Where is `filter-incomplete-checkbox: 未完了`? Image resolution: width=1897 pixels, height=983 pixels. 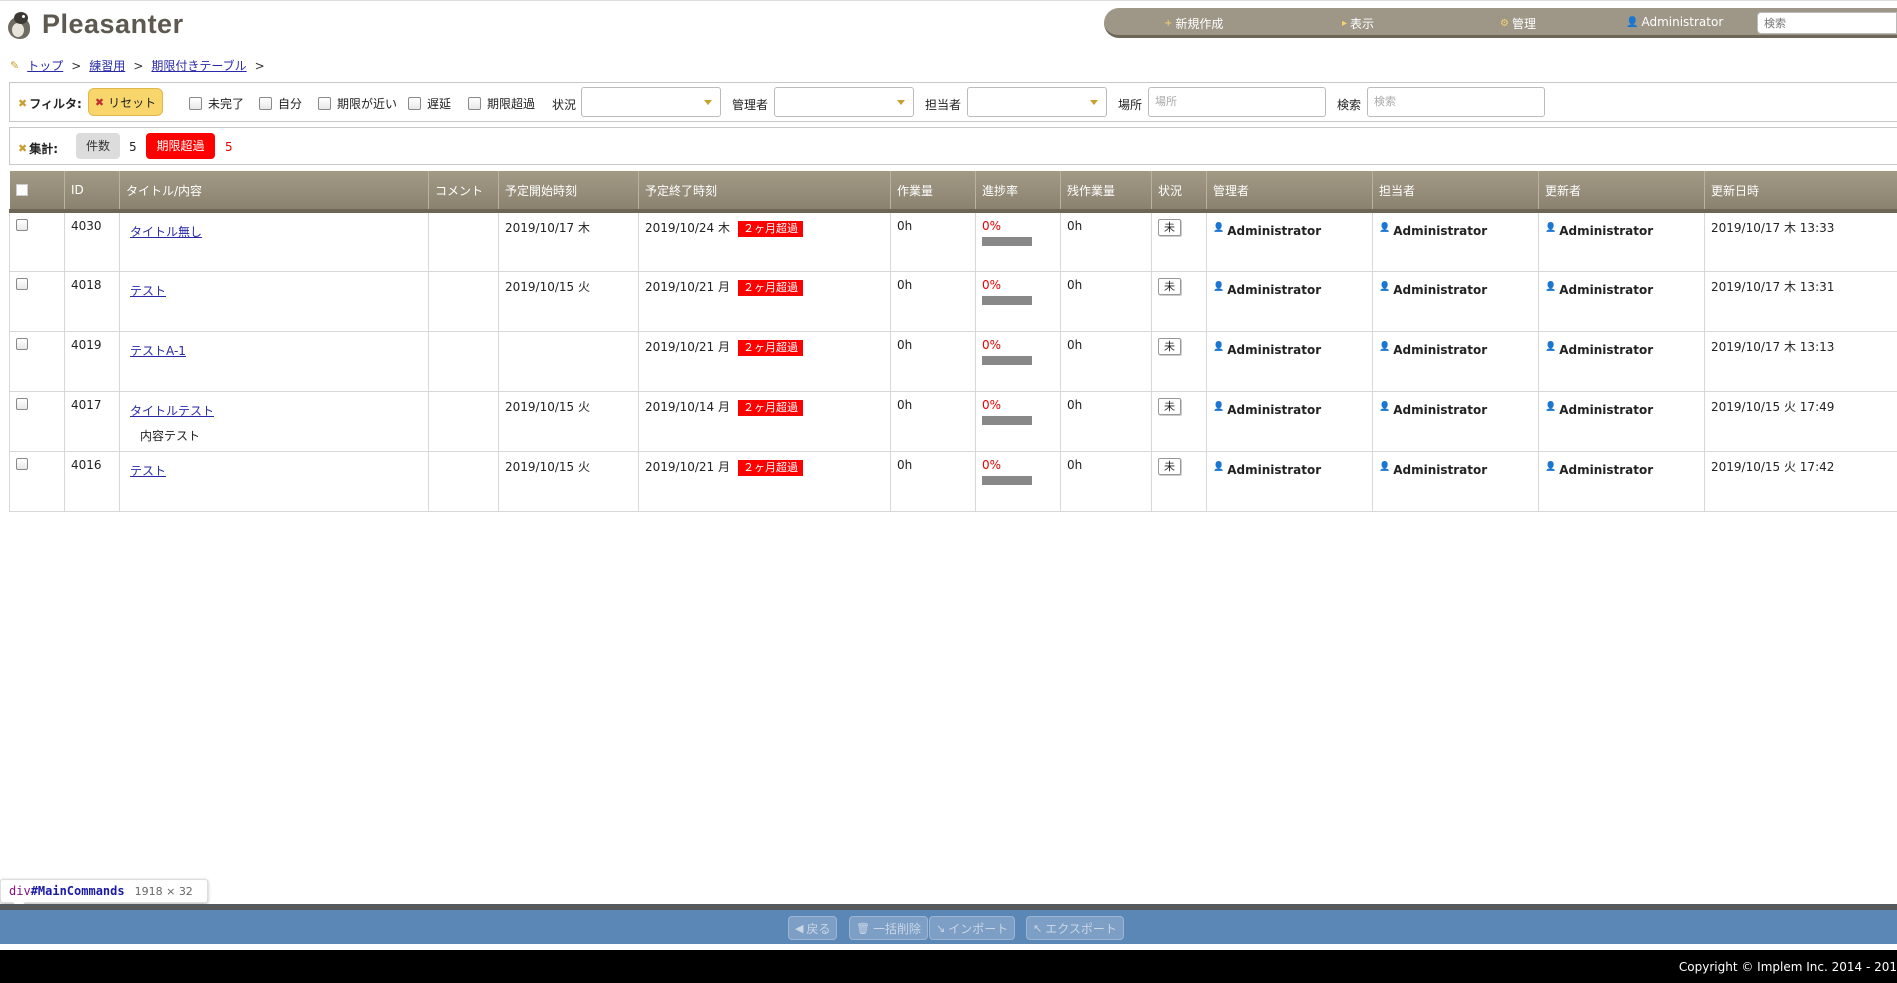
filter-incomplete-checkbox: 未完了 is located at coordinates (216, 103).